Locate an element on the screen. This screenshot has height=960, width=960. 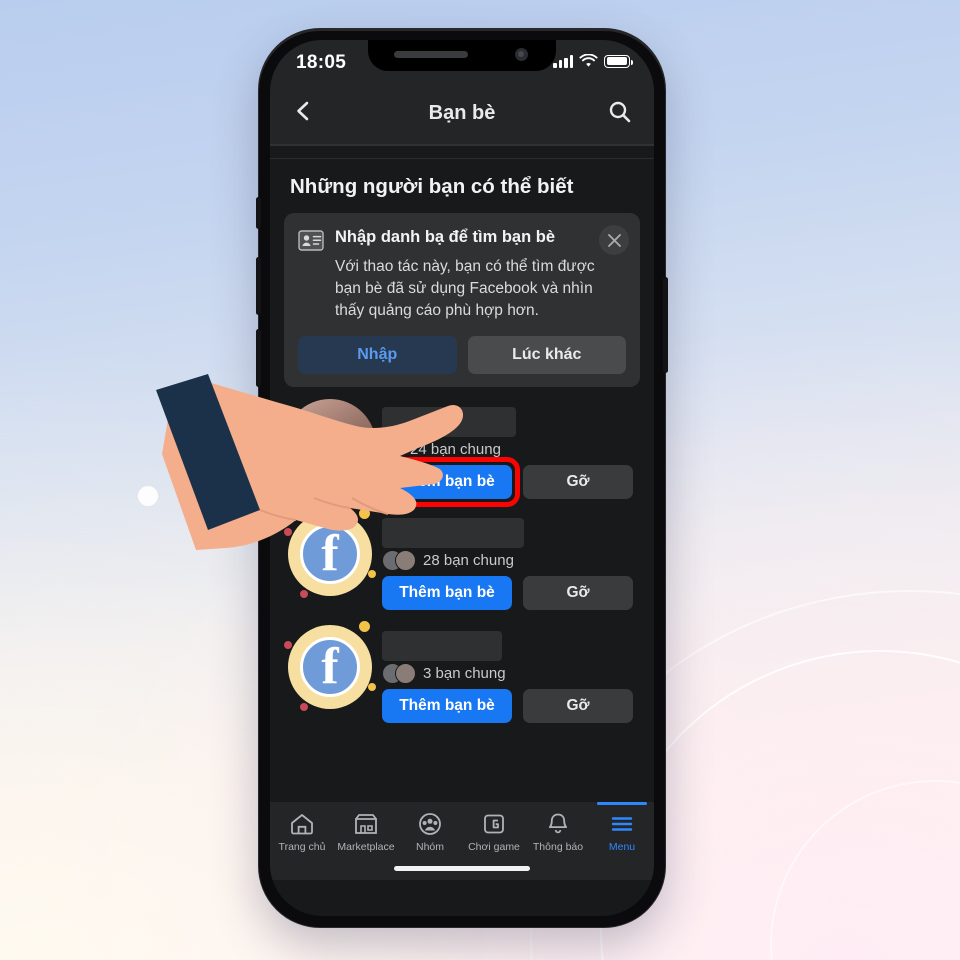
add-friend-button: Thêm bạn bè is located at coordinates (447, 706).